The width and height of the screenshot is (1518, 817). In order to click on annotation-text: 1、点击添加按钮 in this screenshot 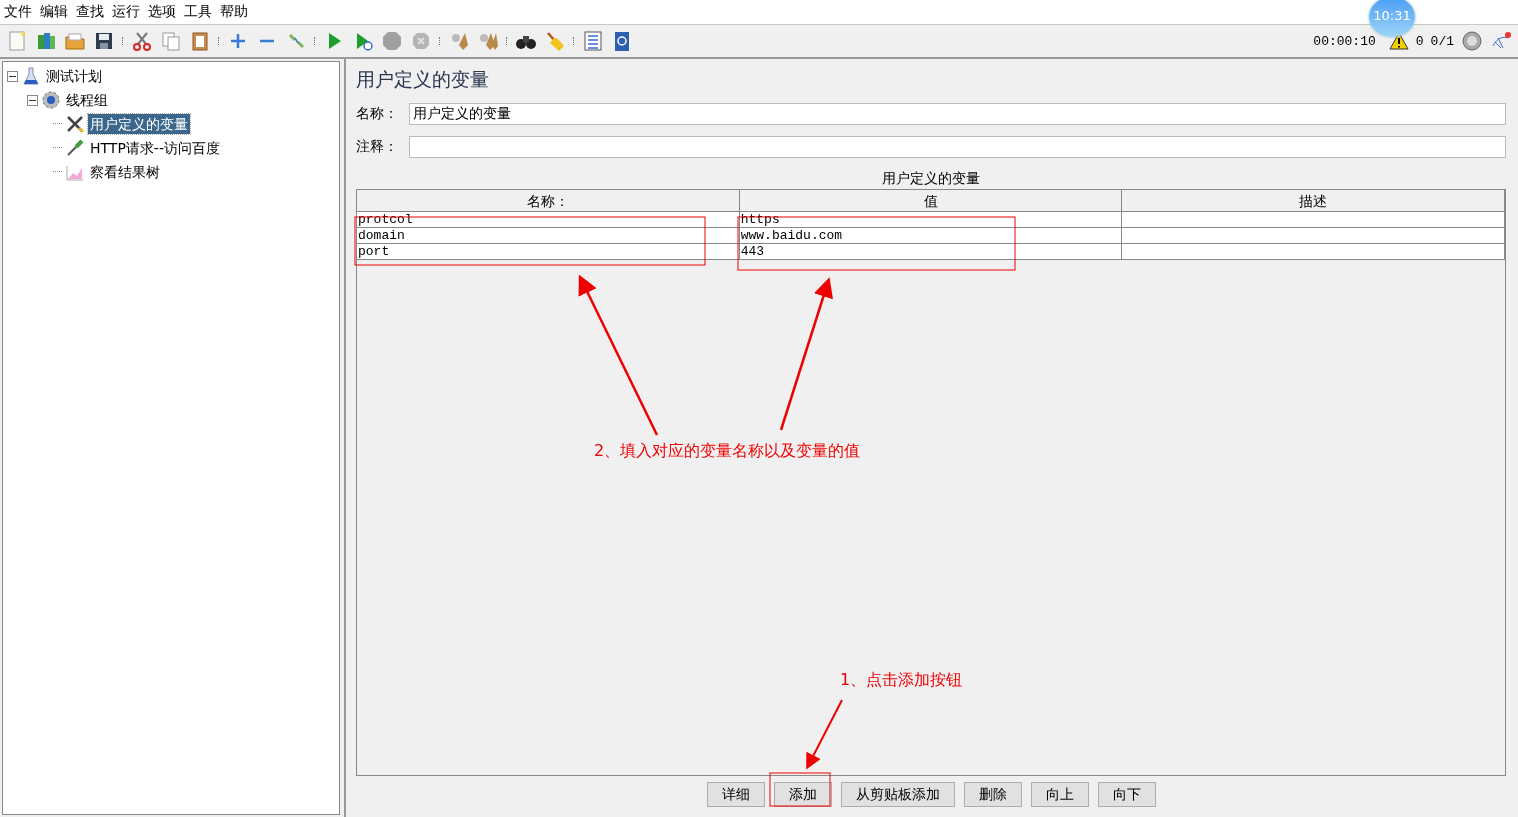, I will do `click(901, 680)`.